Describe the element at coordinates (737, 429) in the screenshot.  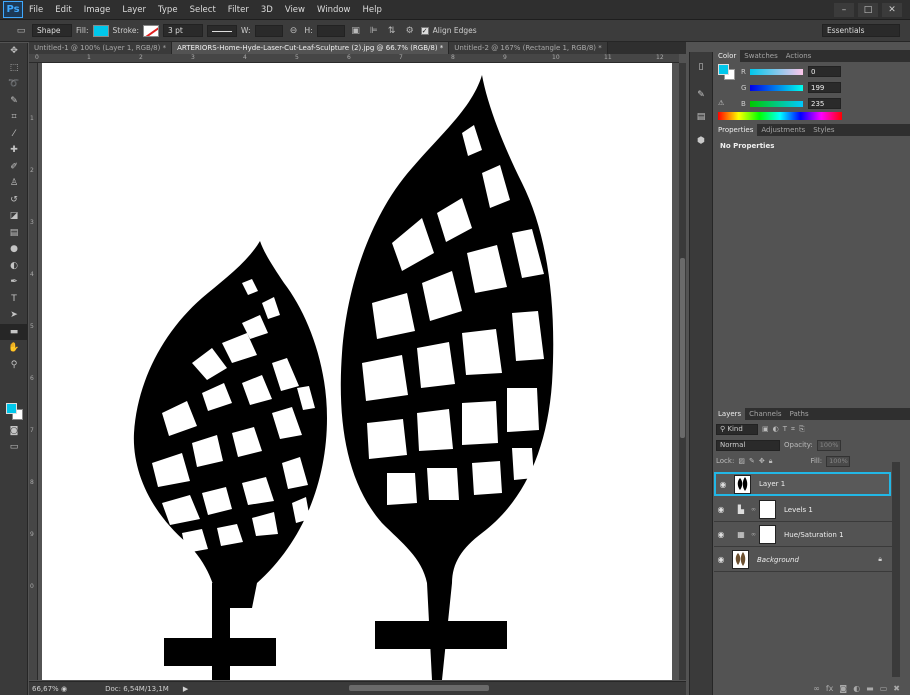
I see `layer-kind-filter: ⚲ Kind` at that location.